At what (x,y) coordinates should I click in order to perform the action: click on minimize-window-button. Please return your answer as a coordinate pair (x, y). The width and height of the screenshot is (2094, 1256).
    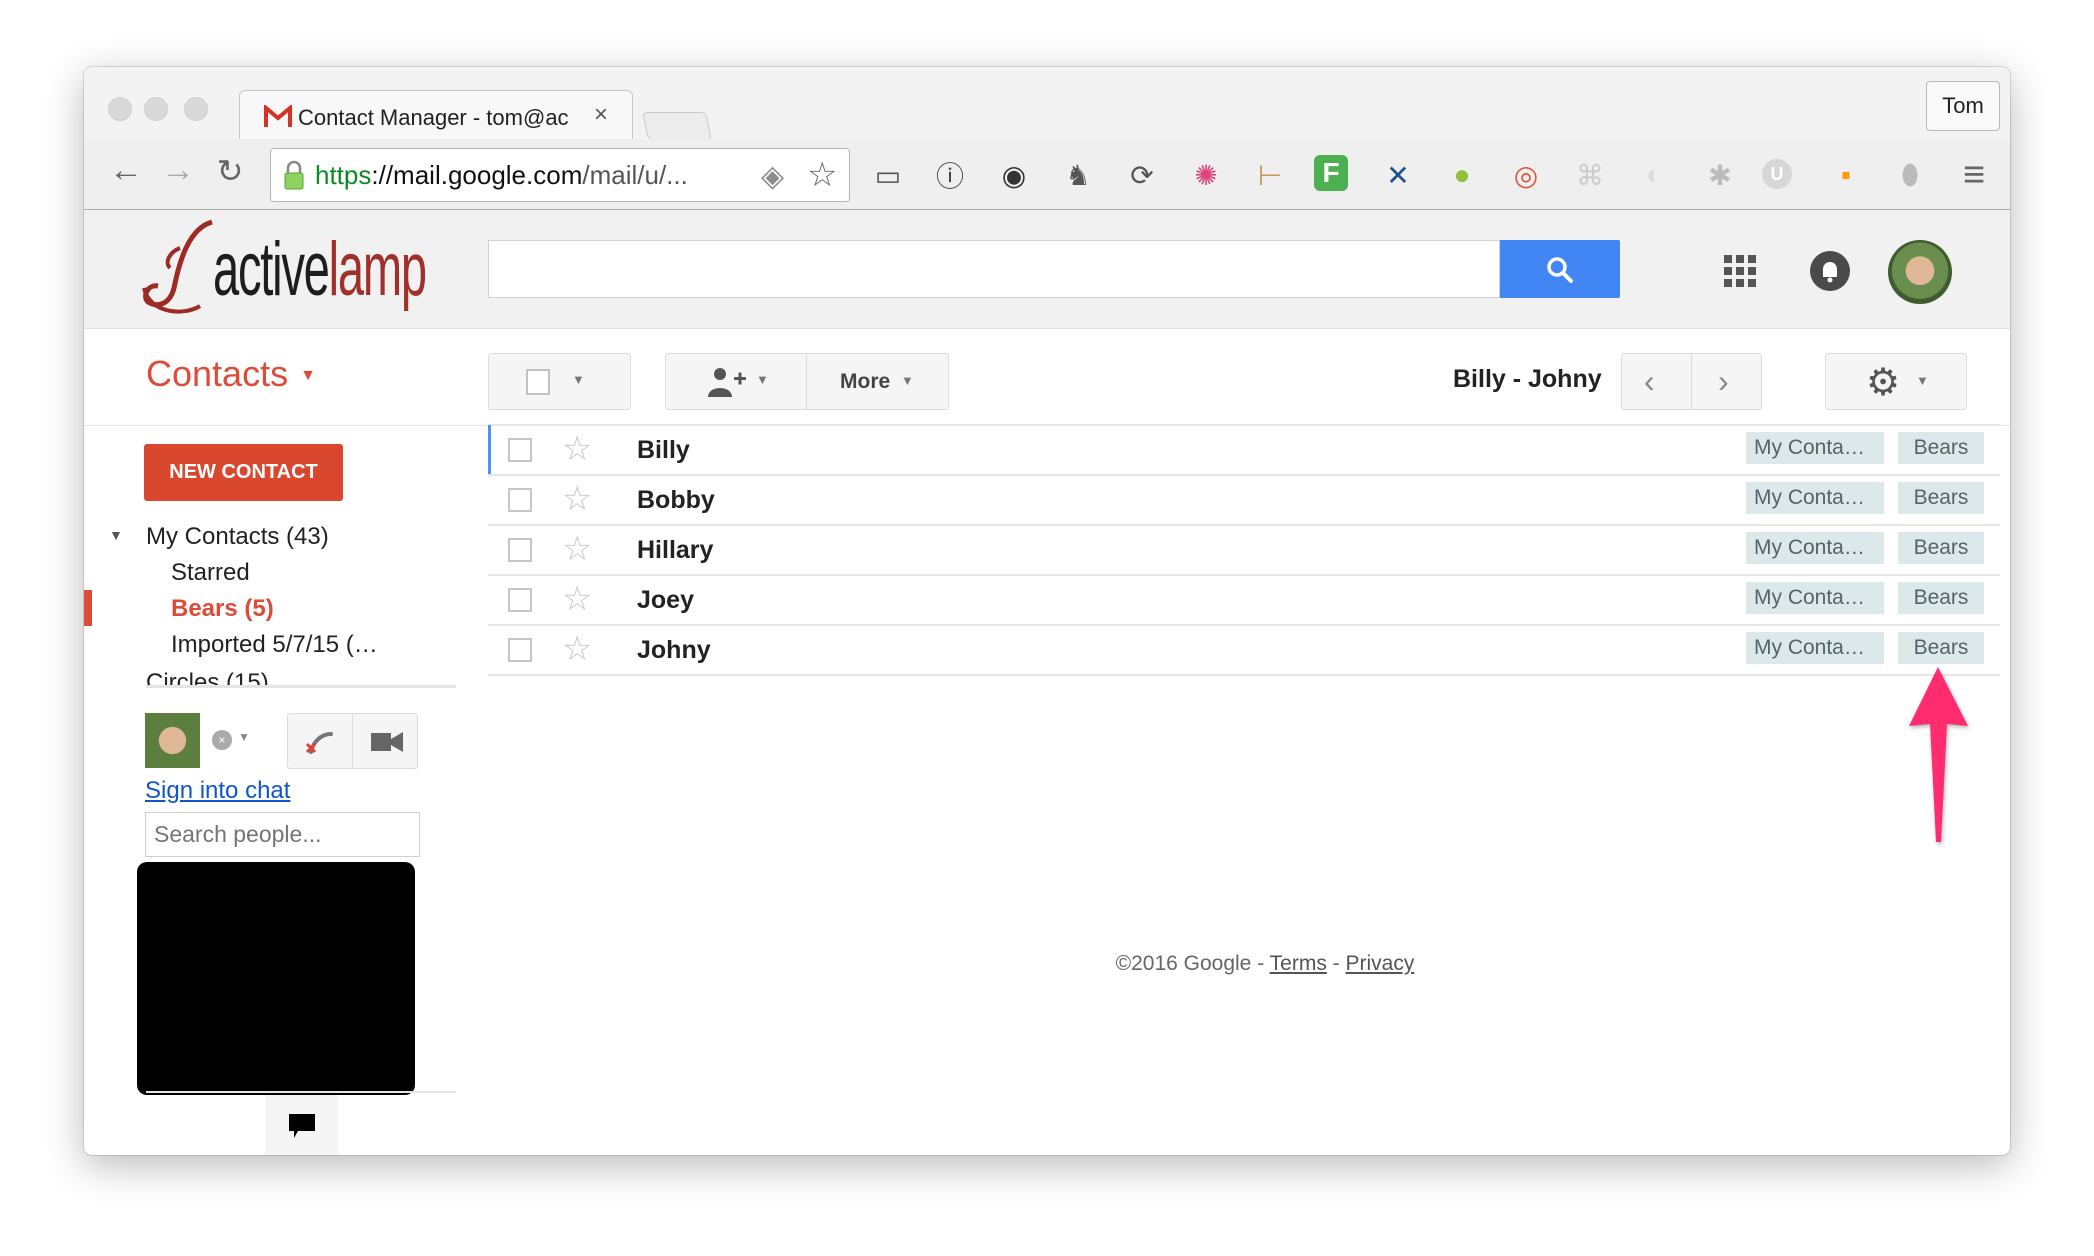
    Looking at the image, I should click on (156, 109).